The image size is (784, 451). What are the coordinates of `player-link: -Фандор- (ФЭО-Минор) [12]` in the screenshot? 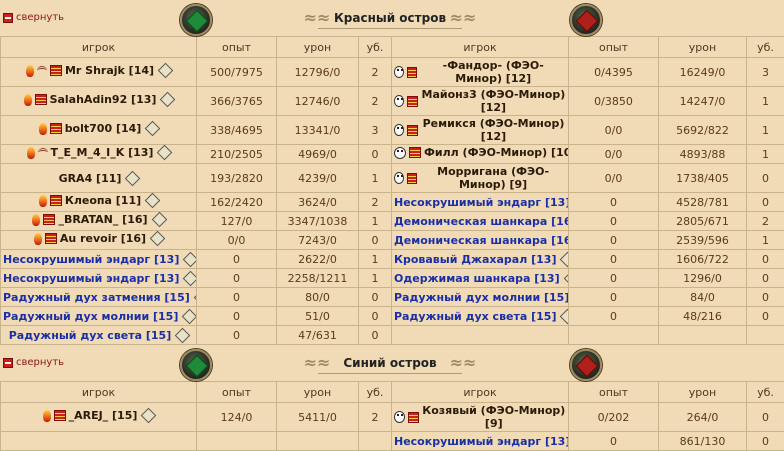 It's located at (493, 72).